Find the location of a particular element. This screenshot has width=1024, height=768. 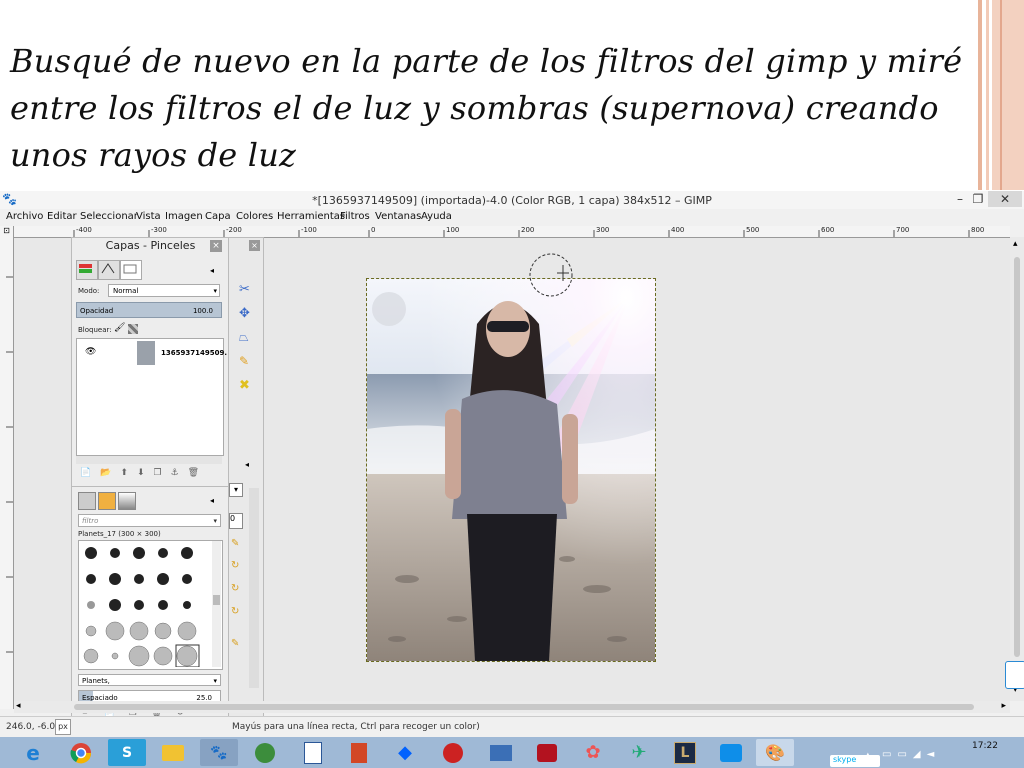

scroll-left-icon: ◂ is located at coordinates (18, 706).